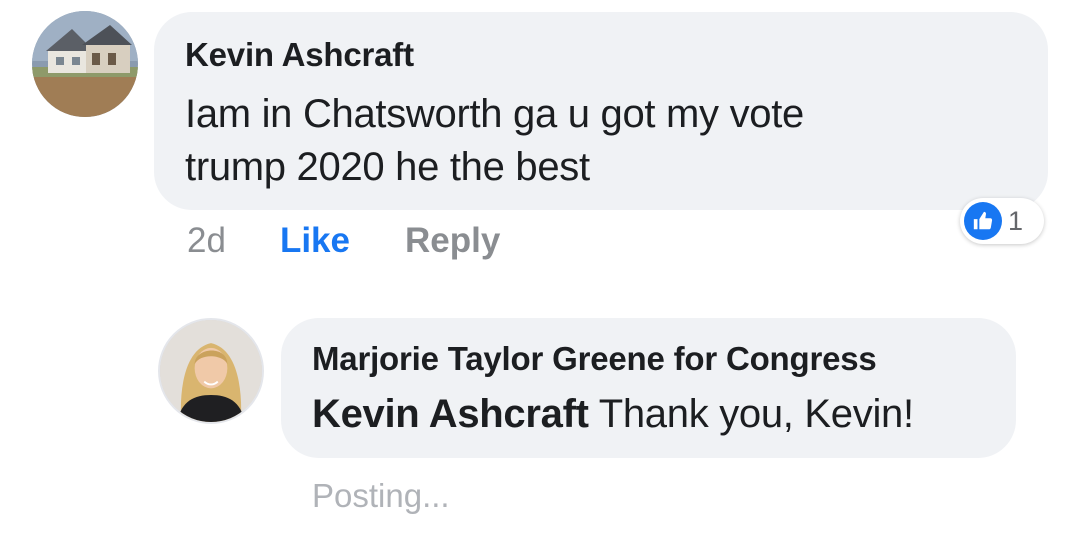 The height and width of the screenshot is (544, 1080). I want to click on reply-author: Marjorie Taylor Greene for Congress, so click(649, 359).